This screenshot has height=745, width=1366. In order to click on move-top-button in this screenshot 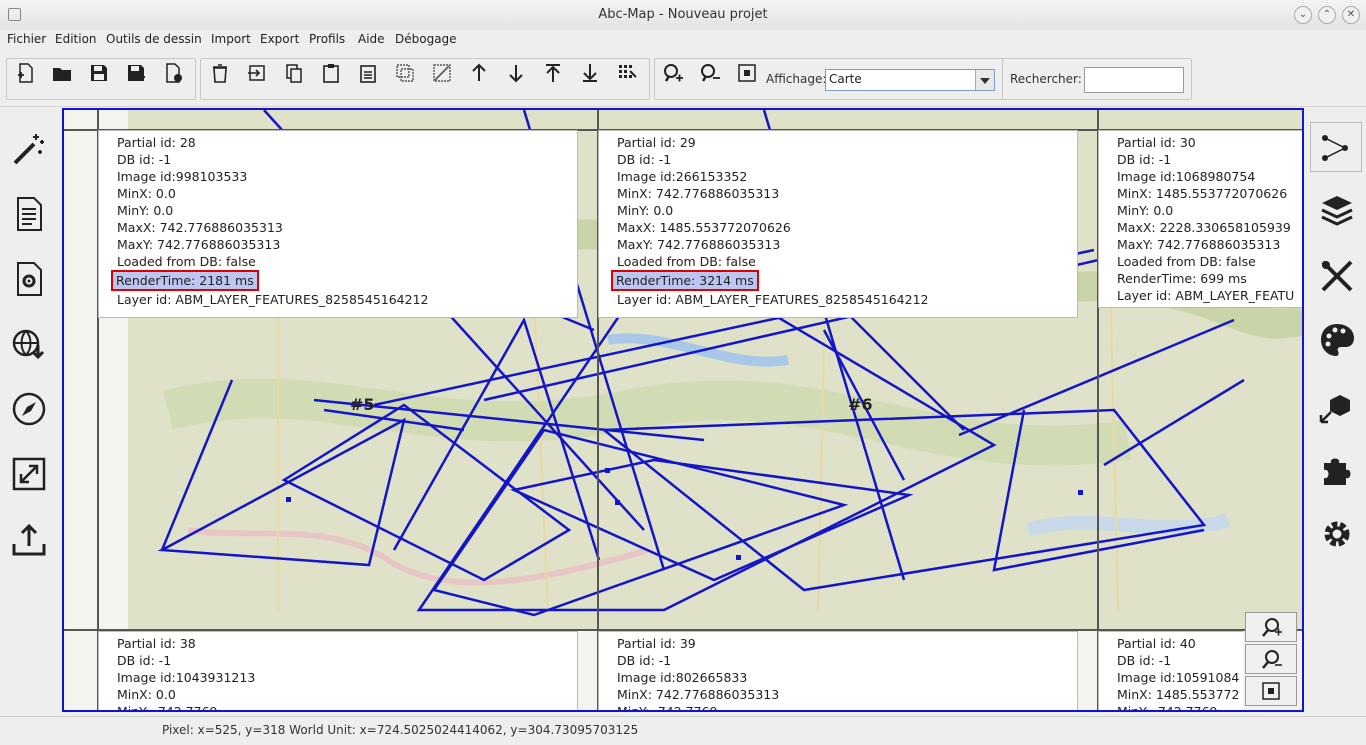, I will do `click(553, 73)`.